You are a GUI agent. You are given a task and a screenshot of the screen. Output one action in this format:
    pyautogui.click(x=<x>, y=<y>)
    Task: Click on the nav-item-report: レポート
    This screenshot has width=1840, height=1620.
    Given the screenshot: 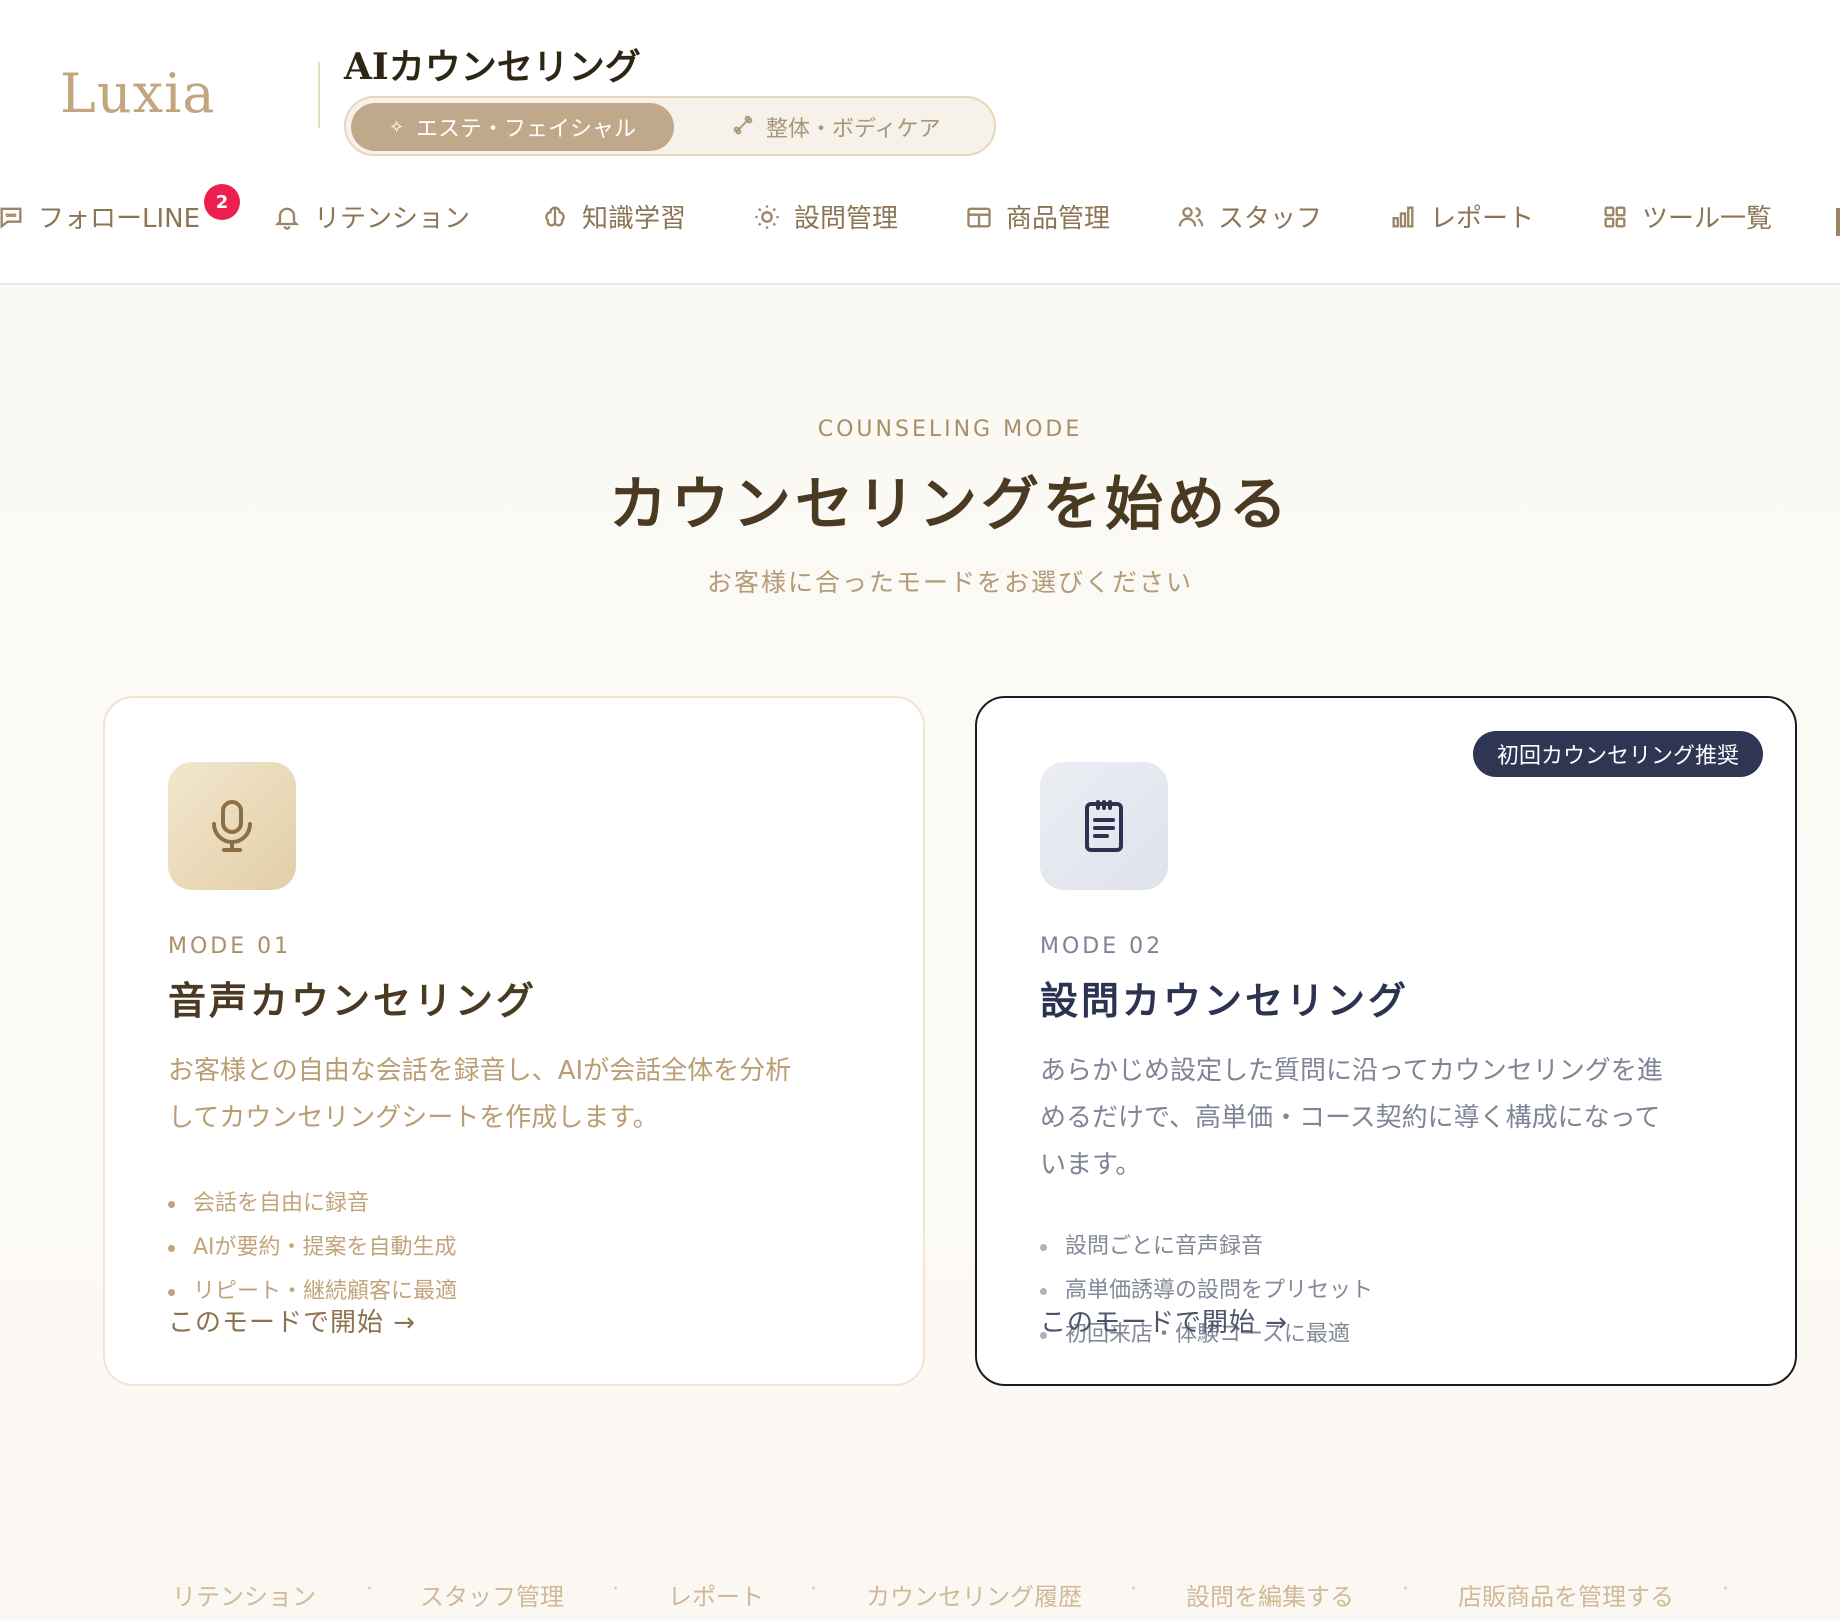 What is the action you would take?
    pyautogui.click(x=1461, y=216)
    